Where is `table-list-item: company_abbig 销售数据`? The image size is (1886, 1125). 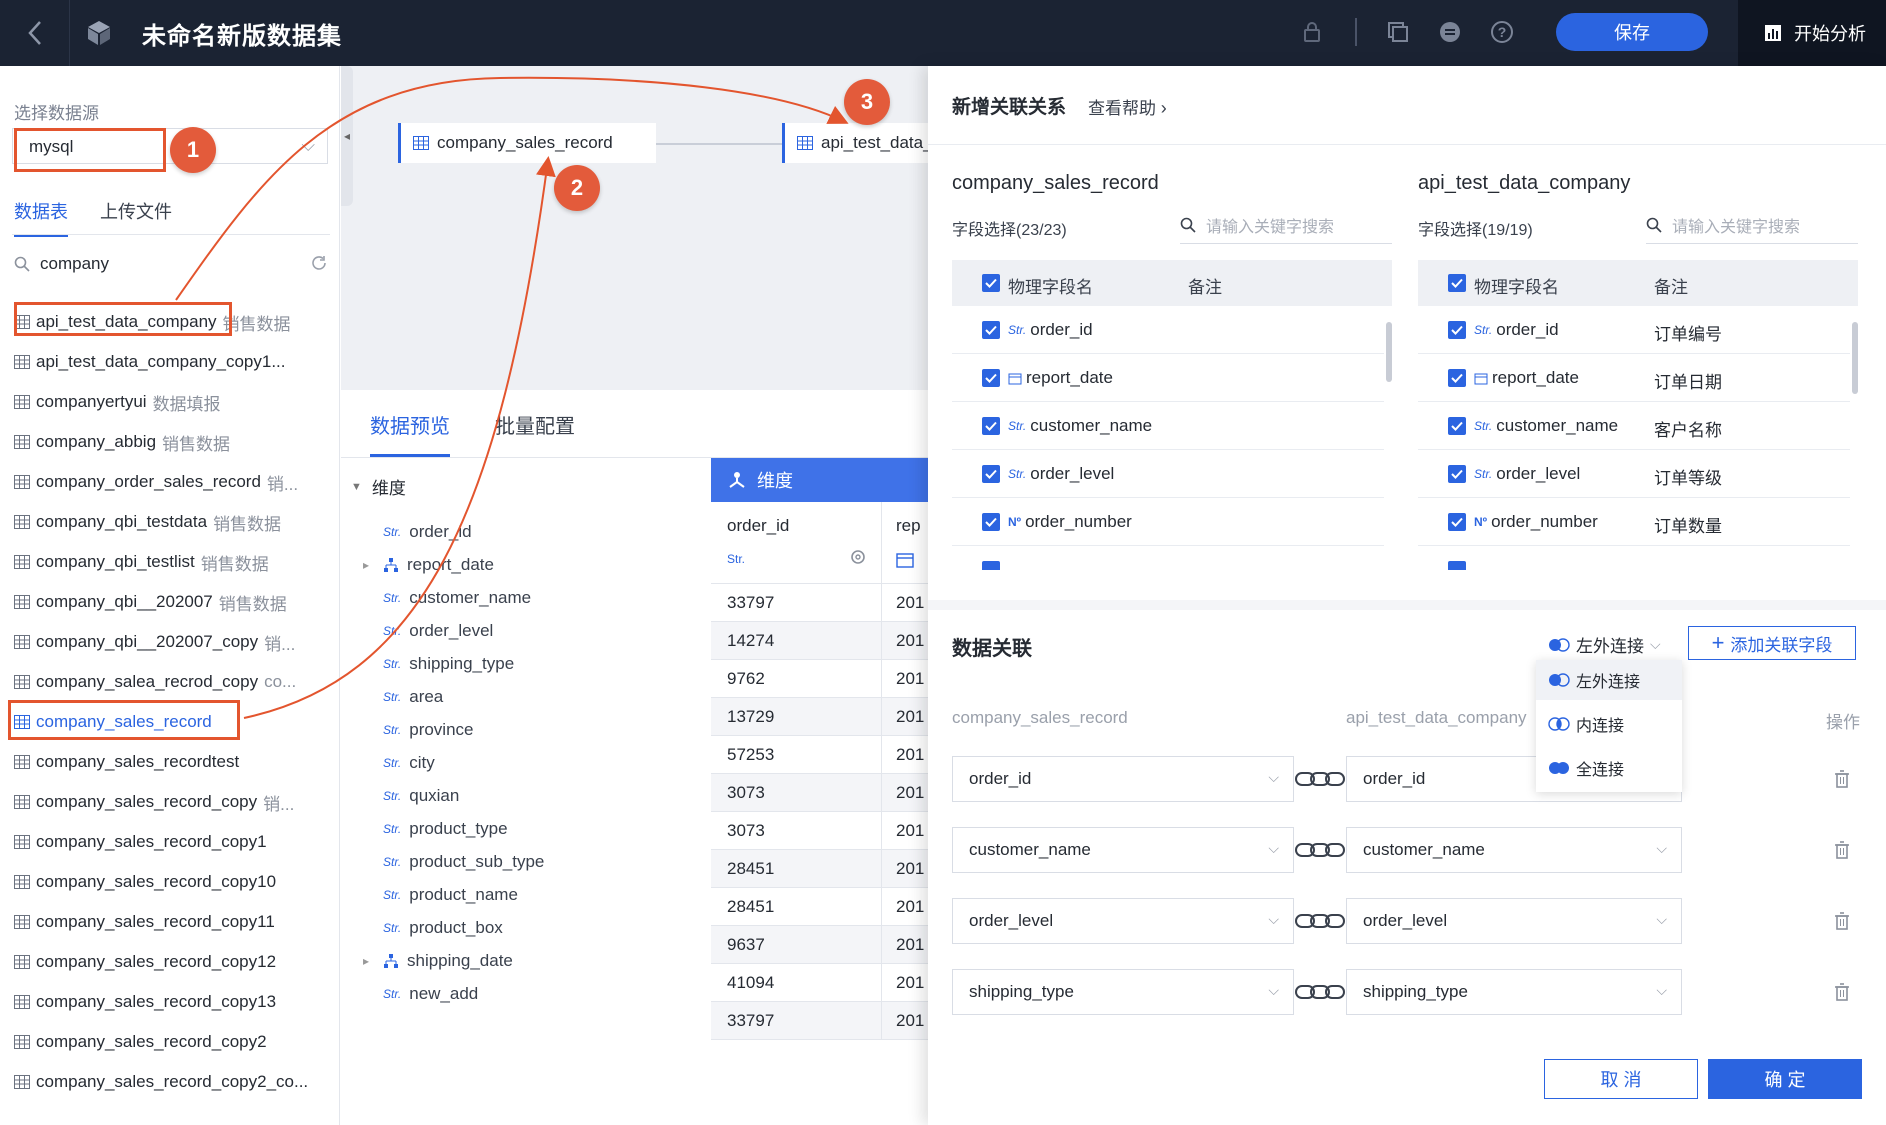 table-list-item: company_abbig 销售数据 is located at coordinates (174, 442).